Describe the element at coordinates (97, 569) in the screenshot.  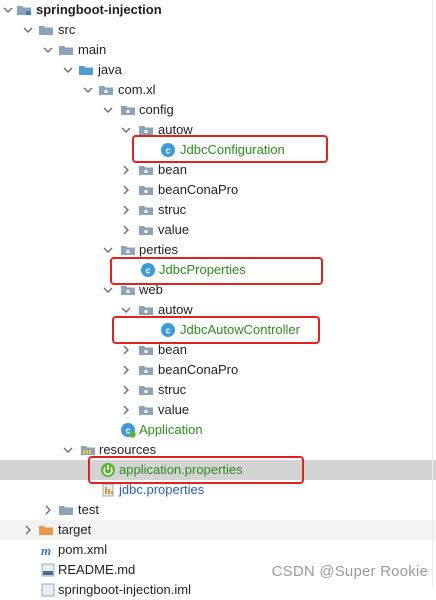
I see `tree-label: README.md` at that location.